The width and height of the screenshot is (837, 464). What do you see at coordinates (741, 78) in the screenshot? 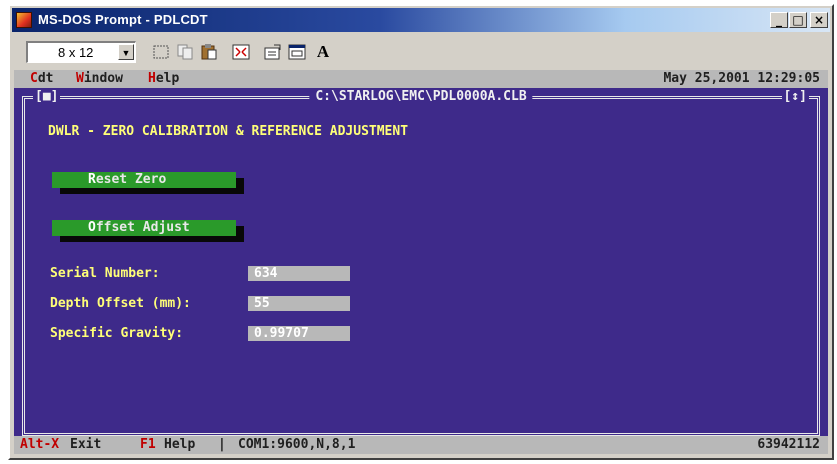
I see `date-time-display: May 25,2001 12:29:05` at bounding box center [741, 78].